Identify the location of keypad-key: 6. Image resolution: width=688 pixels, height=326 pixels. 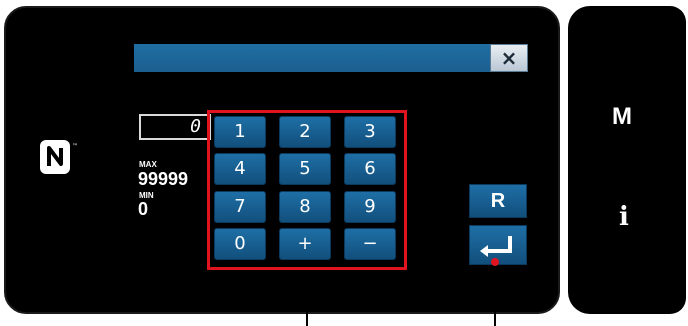
(370, 169).